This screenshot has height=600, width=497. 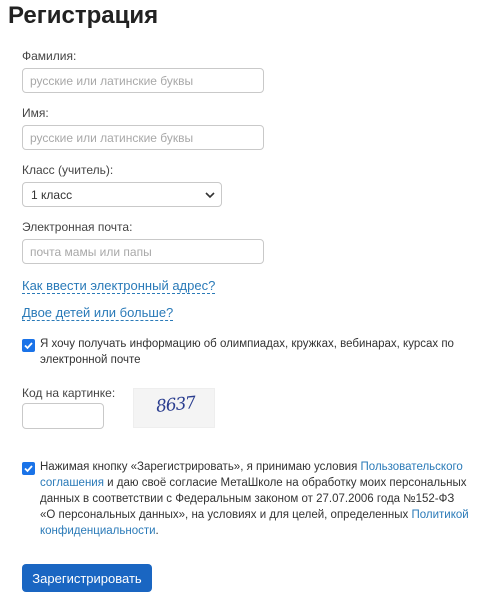 What do you see at coordinates (52, 195) in the screenshot?
I see `grade-select-value: 1 класс` at bounding box center [52, 195].